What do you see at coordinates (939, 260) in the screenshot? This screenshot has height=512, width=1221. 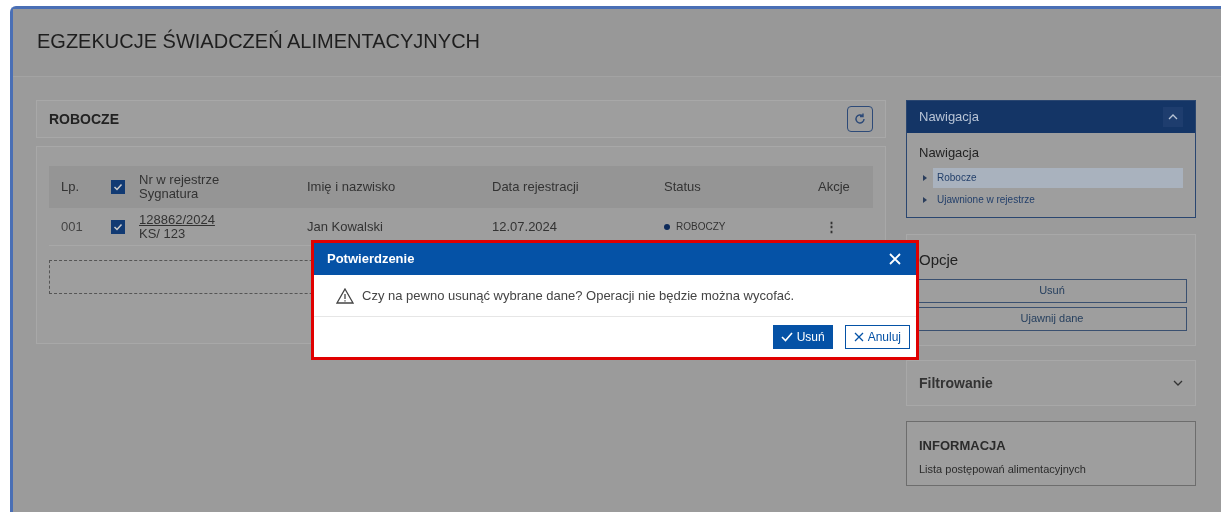 I see `options-title: Opcje` at bounding box center [939, 260].